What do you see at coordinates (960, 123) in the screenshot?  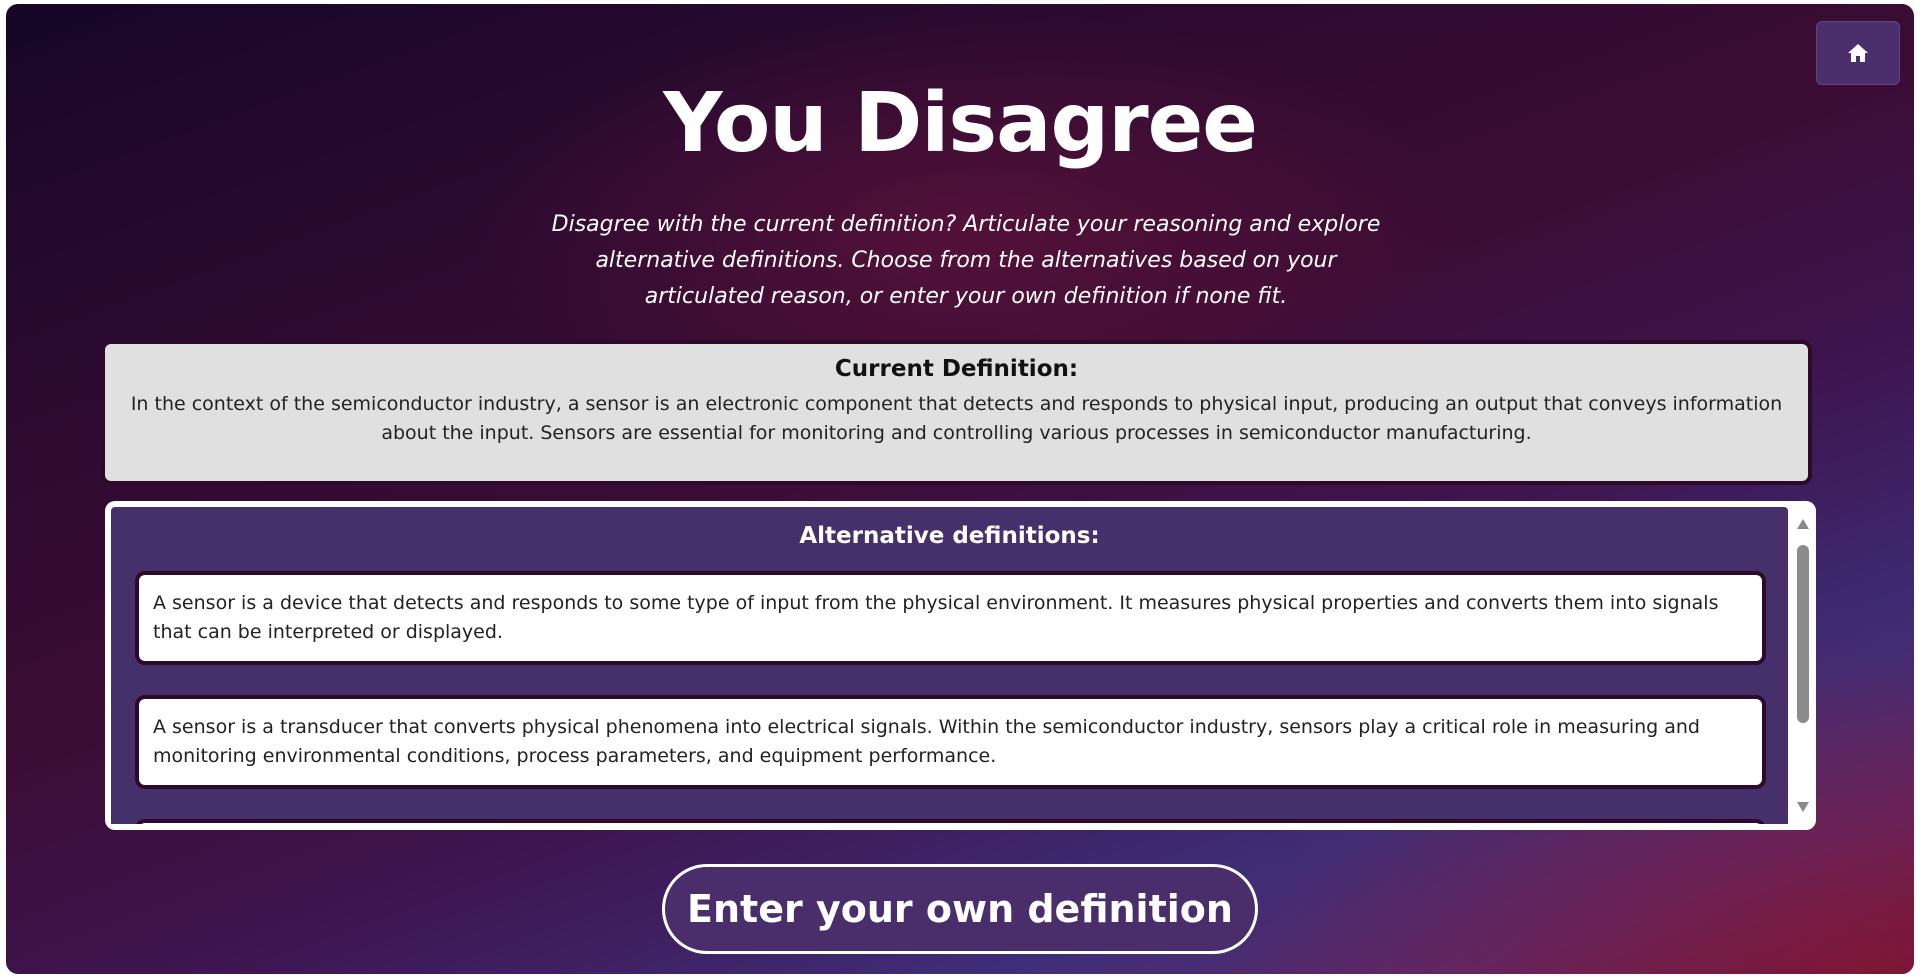 I see `page-title: You Disagree` at bounding box center [960, 123].